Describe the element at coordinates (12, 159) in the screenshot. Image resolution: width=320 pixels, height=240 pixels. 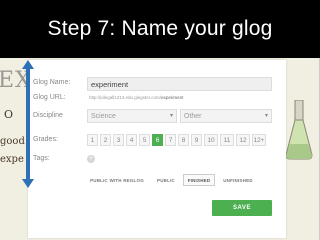
I see `background-word-expe: expe` at that location.